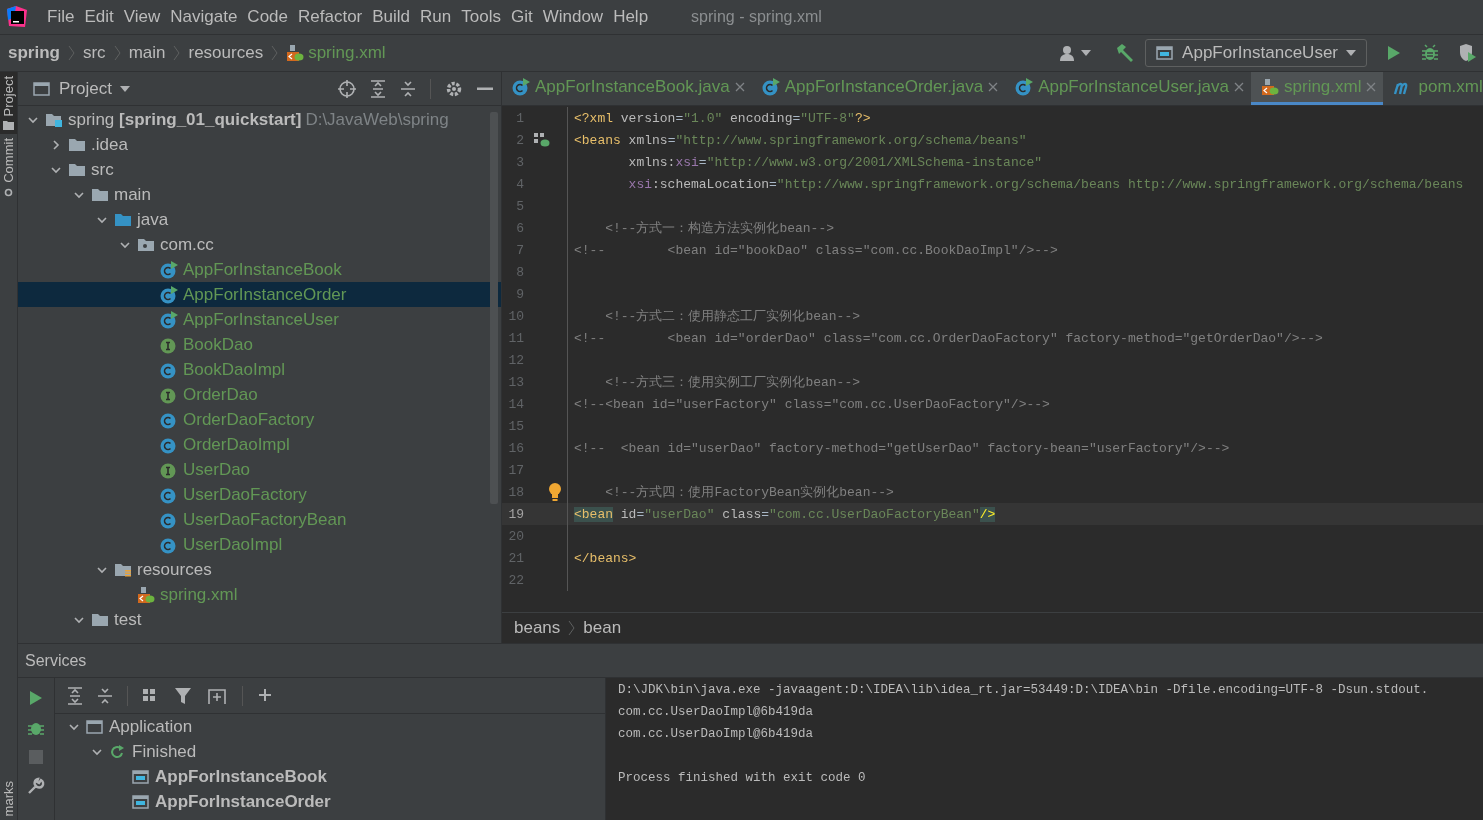 The width and height of the screenshot is (1483, 820). What do you see at coordinates (1256, 53) in the screenshot?
I see `run-config-dropdown: AppForInstanceUser` at bounding box center [1256, 53].